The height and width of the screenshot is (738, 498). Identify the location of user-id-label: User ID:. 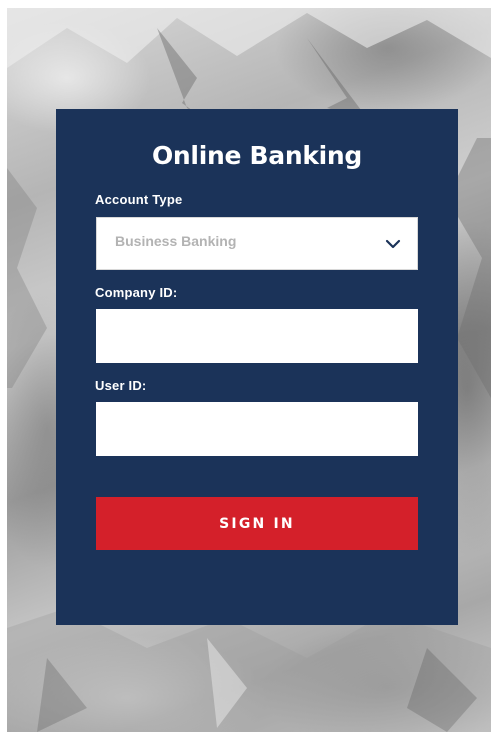
(121, 385).